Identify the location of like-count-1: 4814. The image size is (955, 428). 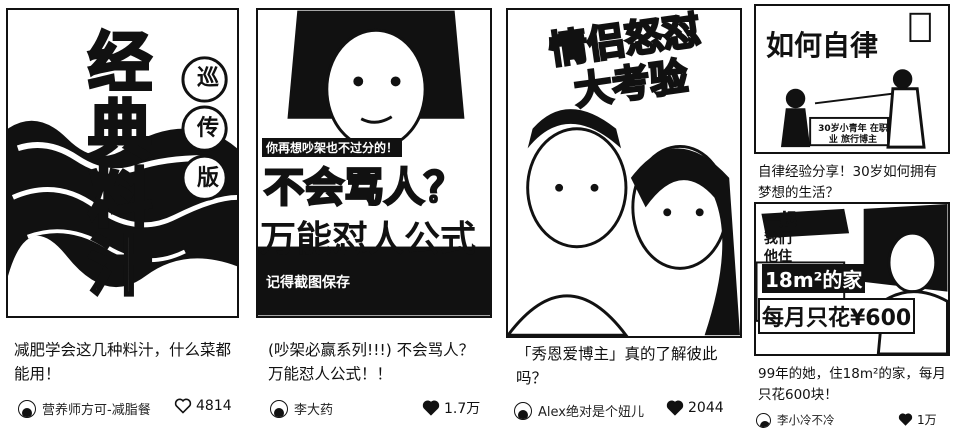
(214, 406).